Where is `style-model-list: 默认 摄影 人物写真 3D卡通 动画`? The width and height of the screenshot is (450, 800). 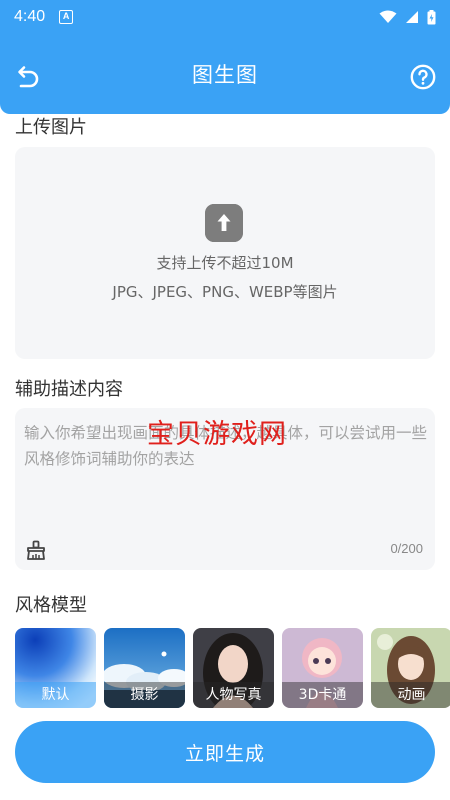 style-model-list: 默认 摄影 人物写真 3D卡通 动画 is located at coordinates (232, 668).